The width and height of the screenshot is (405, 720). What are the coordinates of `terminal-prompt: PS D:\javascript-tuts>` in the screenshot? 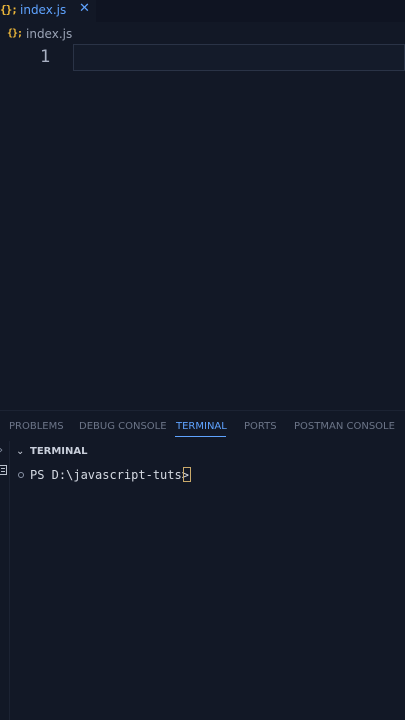 It's located at (109, 475).